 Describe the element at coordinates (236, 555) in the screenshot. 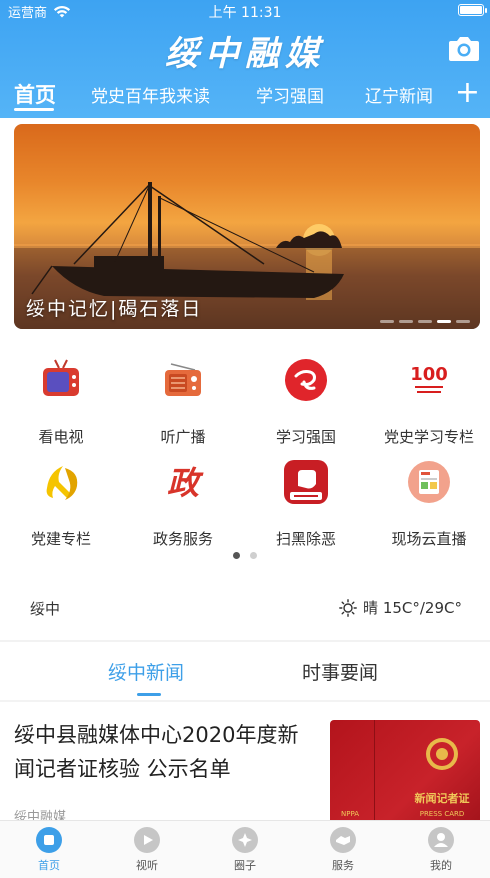

I see `pager-dot-active` at that location.